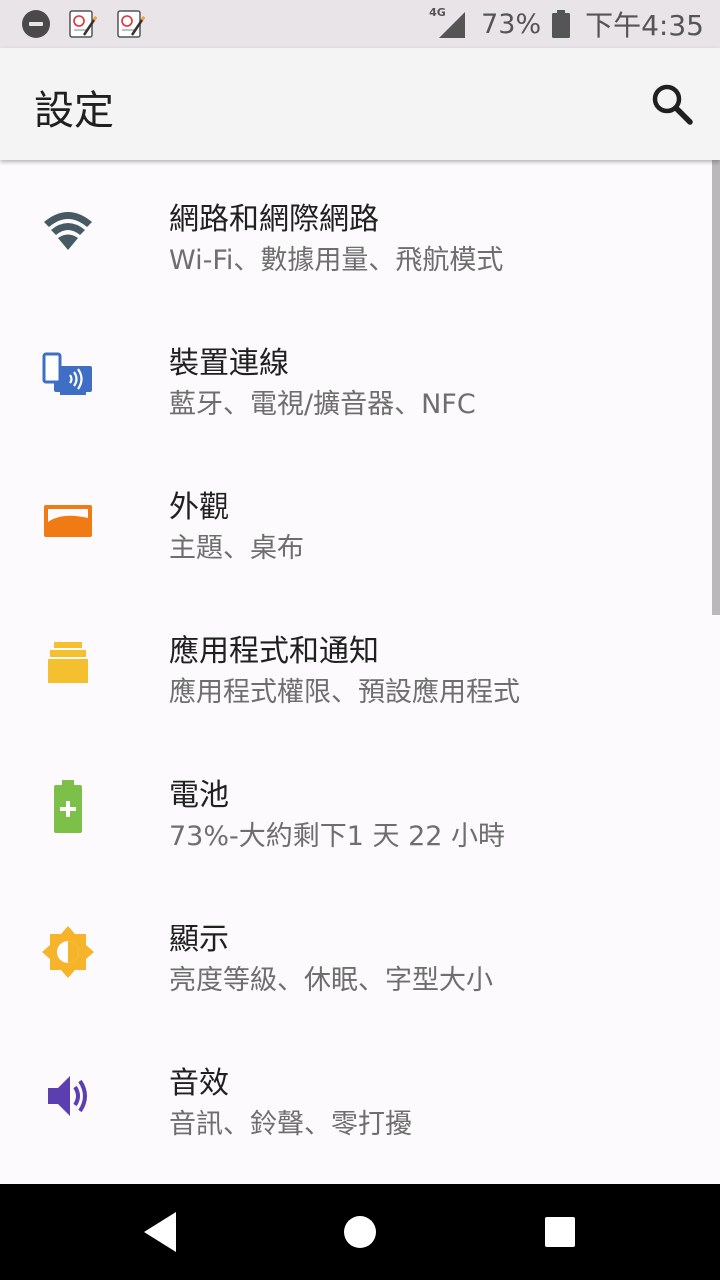  Describe the element at coordinates (331, 980) in the screenshot. I see `item-subtitle: 亮度等級、休眠、字型大小` at that location.